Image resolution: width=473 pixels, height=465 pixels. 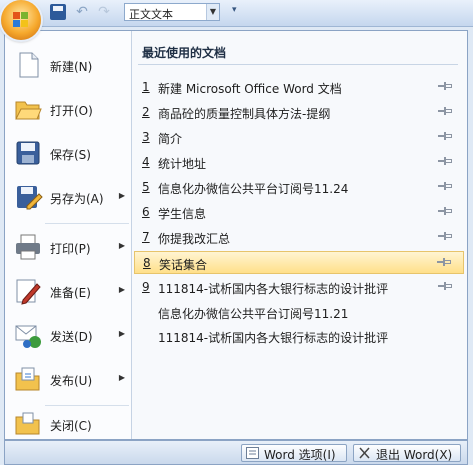 I want to click on exit-word-label: 退出 Word(X), so click(x=414, y=455).